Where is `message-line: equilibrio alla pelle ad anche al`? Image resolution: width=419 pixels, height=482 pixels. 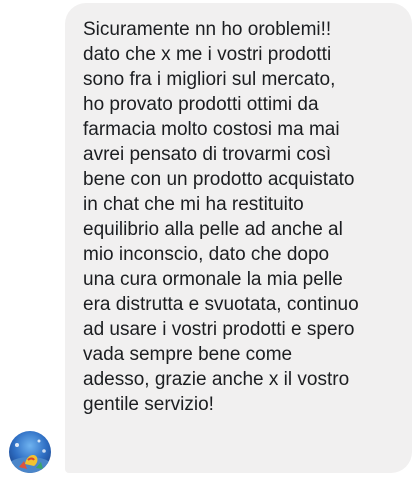
message-line: equilibrio alla pelle ad anche al is located at coordinates (213, 229).